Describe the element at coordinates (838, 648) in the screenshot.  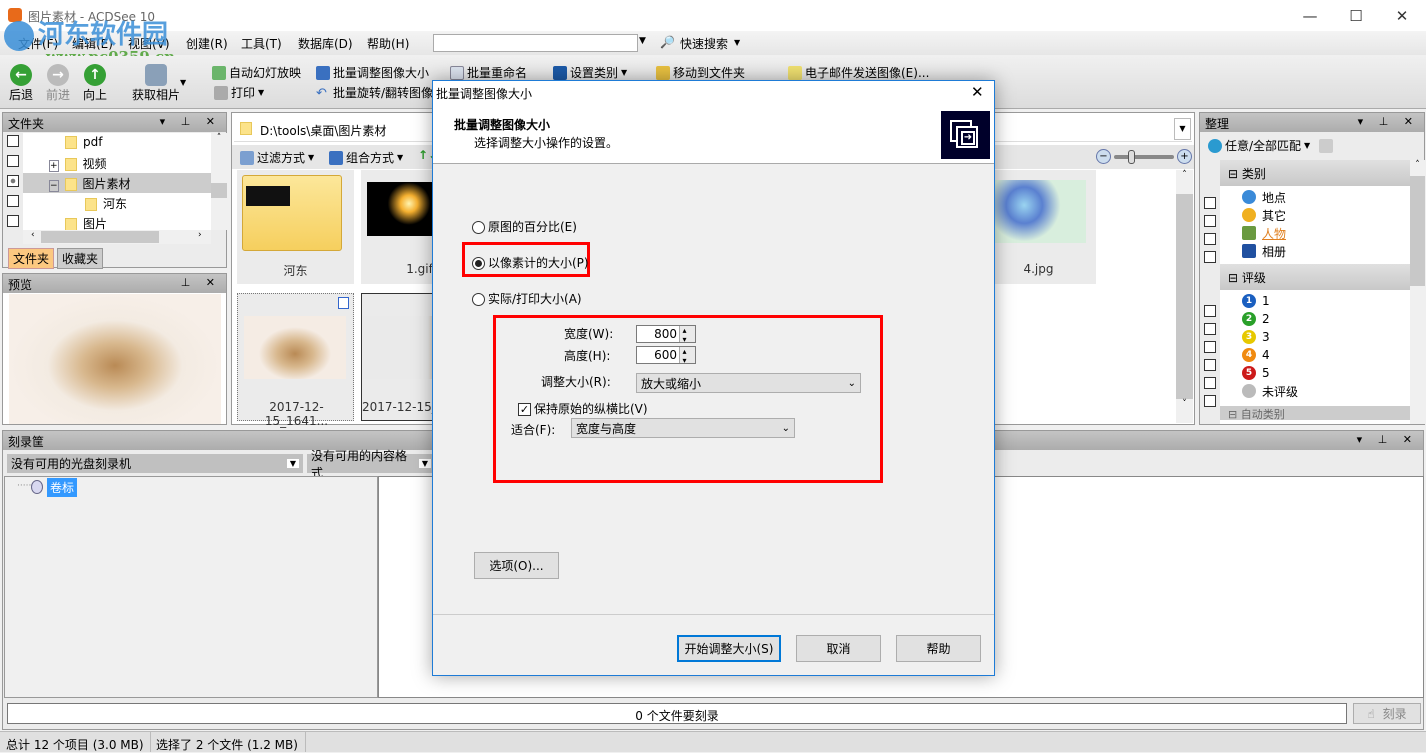
I see `cancel-button: 取消` at that location.